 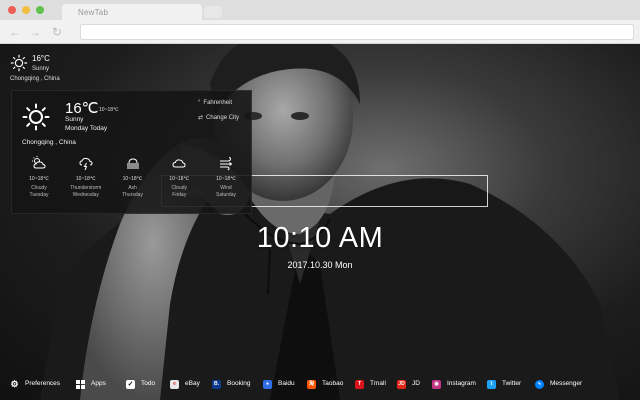 What do you see at coordinates (179, 163) in the screenshot?
I see `cloud-icon` at bounding box center [179, 163].